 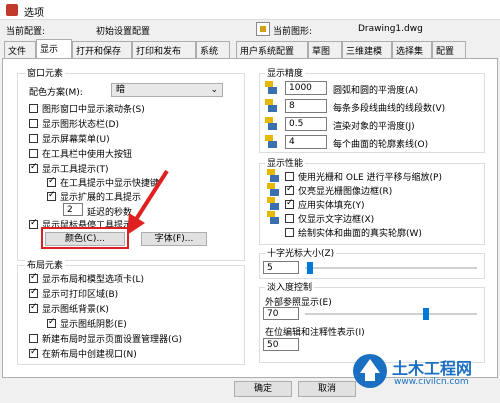 I want to click on tab-selection: 选择集, so click(x=412, y=49).